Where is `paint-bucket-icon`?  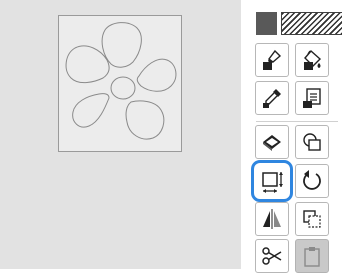
paint-bucket-icon is located at coordinates (313, 60).